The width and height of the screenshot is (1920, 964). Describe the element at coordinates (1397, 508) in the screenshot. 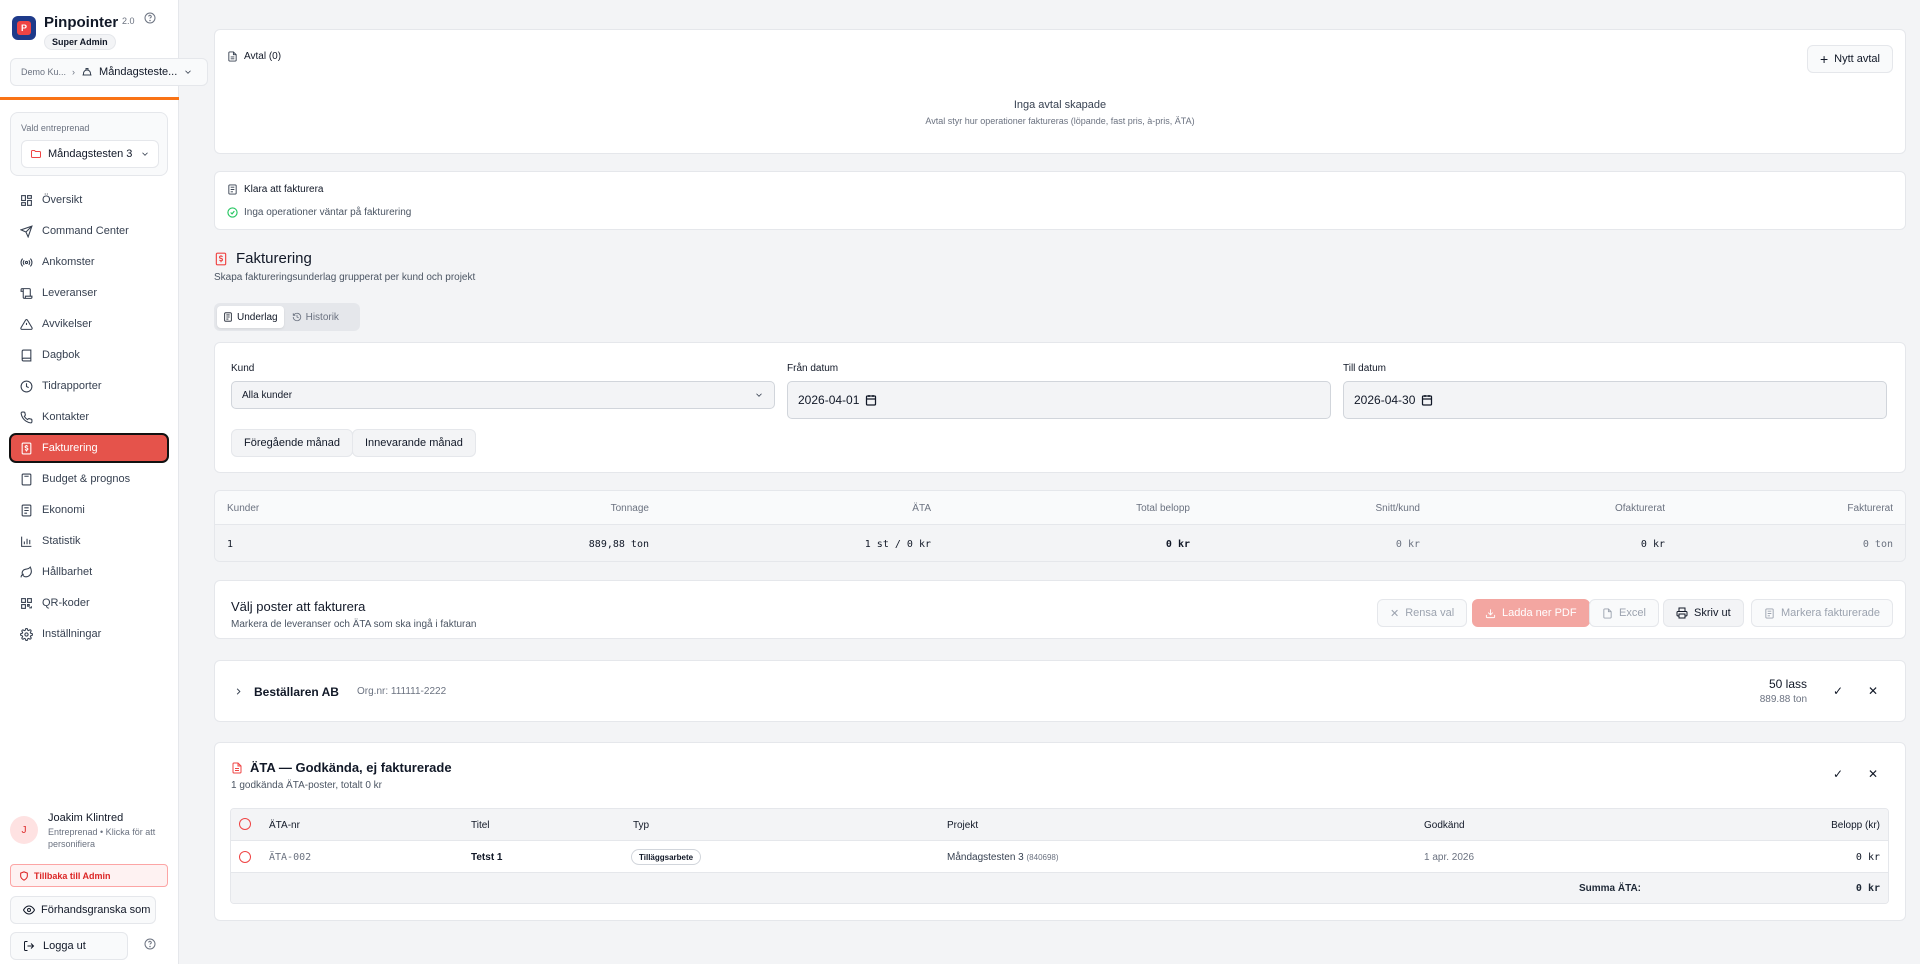

I see `stats-header-snitt: Snitt/kund` at that location.